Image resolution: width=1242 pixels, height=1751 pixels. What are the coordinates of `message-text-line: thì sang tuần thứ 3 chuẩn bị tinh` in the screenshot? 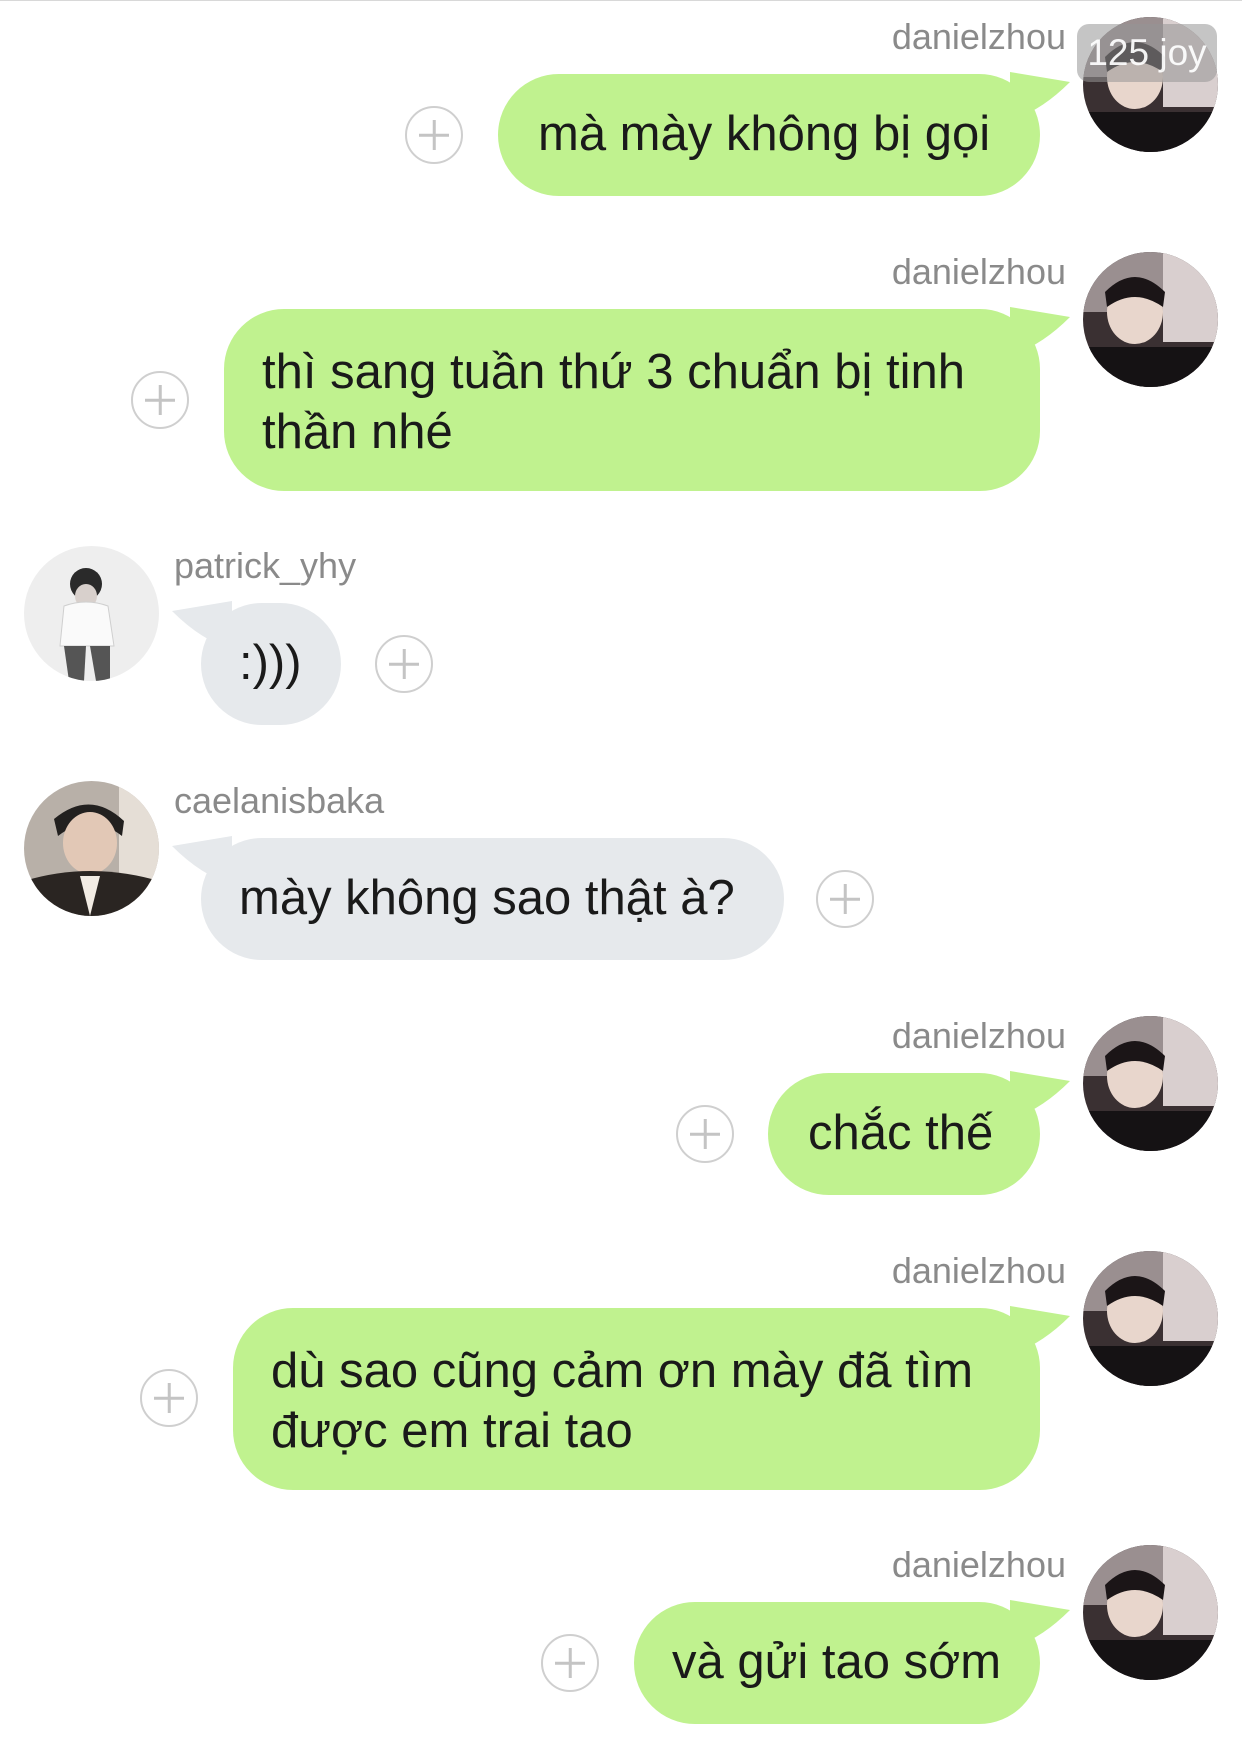 It's located at (613, 372).